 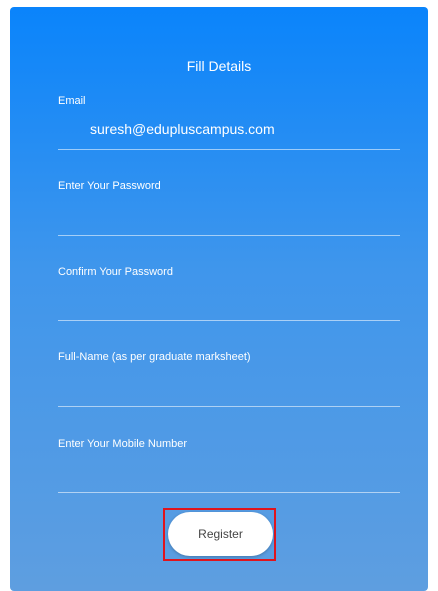 I want to click on mobile-number-field, so click(x=240, y=473).